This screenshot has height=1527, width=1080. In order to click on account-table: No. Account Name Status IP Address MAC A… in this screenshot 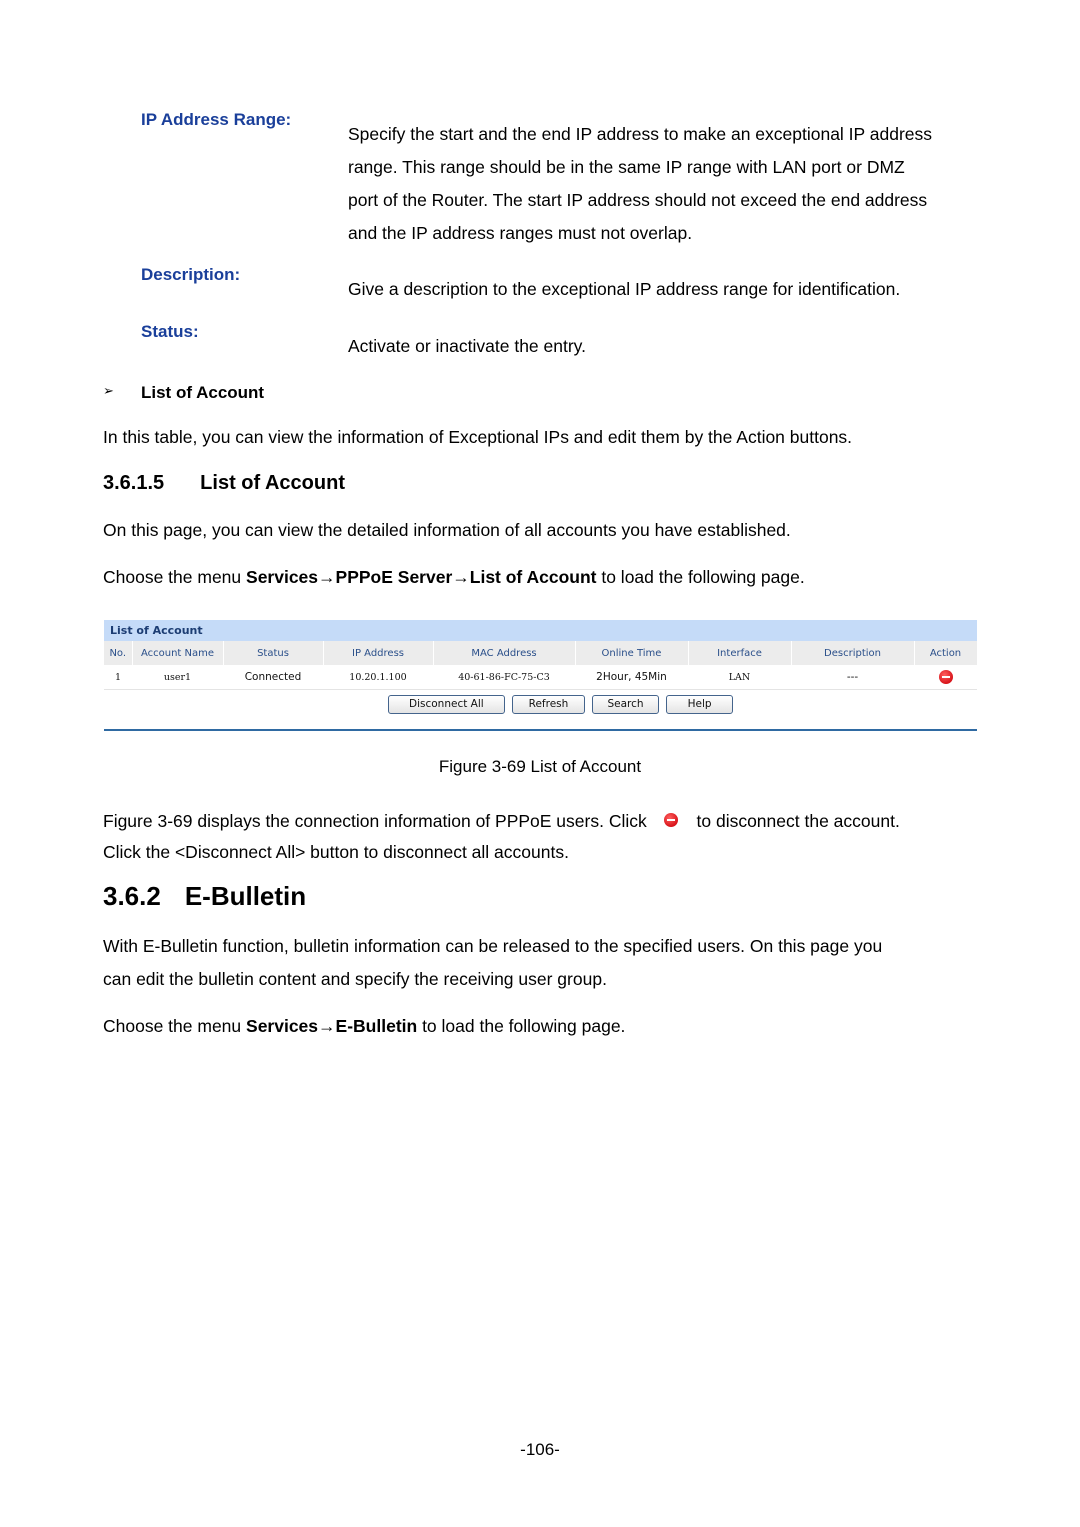, I will do `click(541, 665)`.